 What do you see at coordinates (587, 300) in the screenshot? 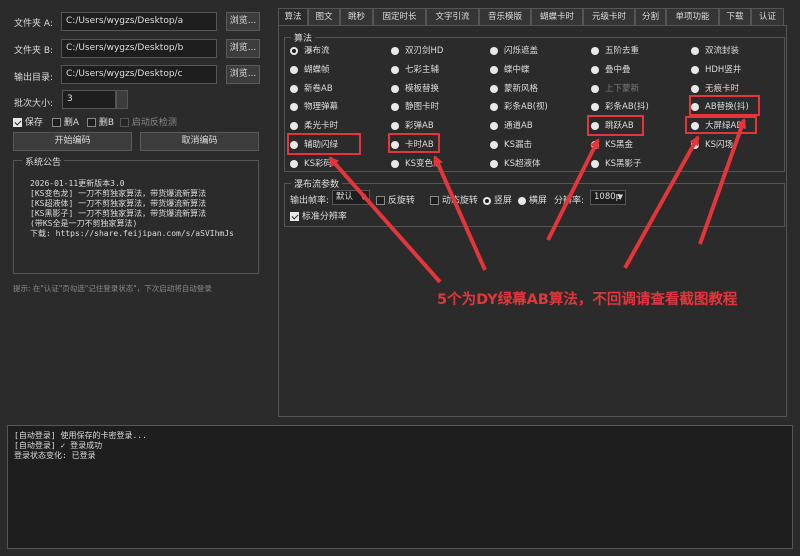
I see `annotation-text: 5个为DY绿幕AB算法，不回调请查看截图教程` at bounding box center [587, 300].